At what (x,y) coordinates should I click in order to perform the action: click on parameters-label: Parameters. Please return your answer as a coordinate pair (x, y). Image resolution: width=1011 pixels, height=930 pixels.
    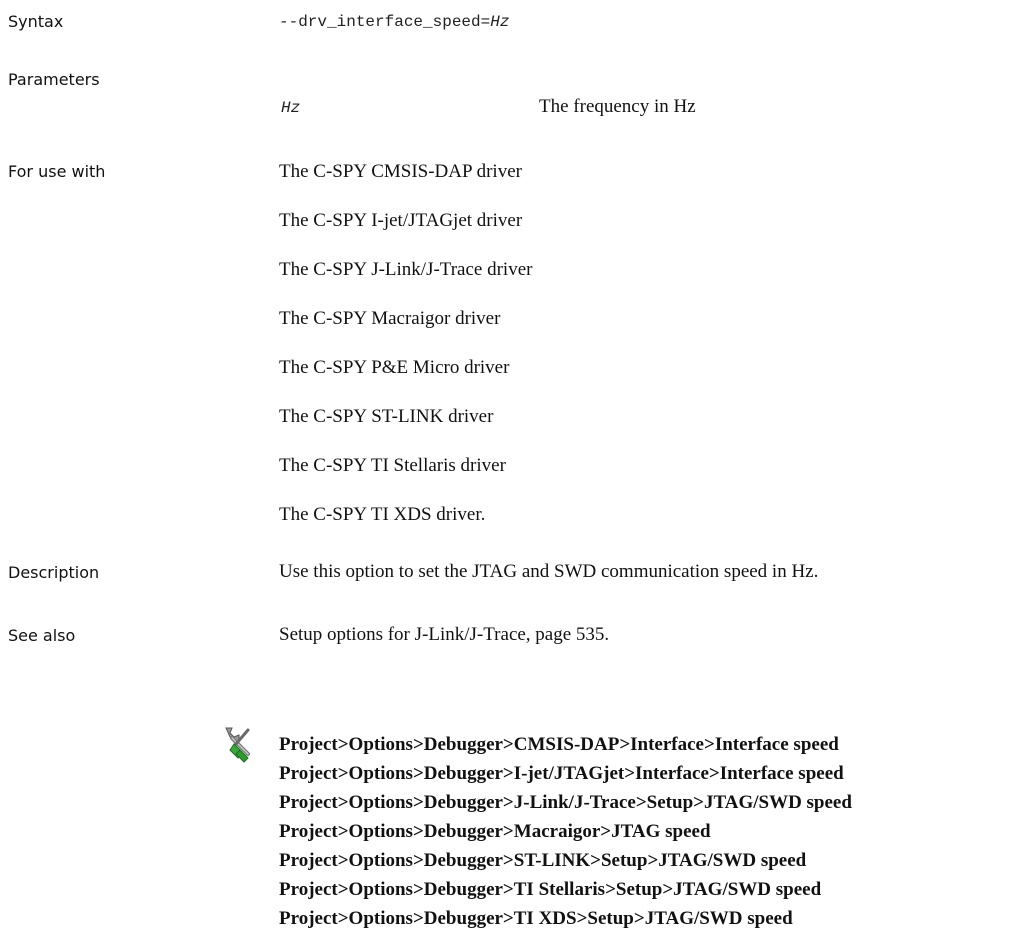
    Looking at the image, I should click on (54, 79).